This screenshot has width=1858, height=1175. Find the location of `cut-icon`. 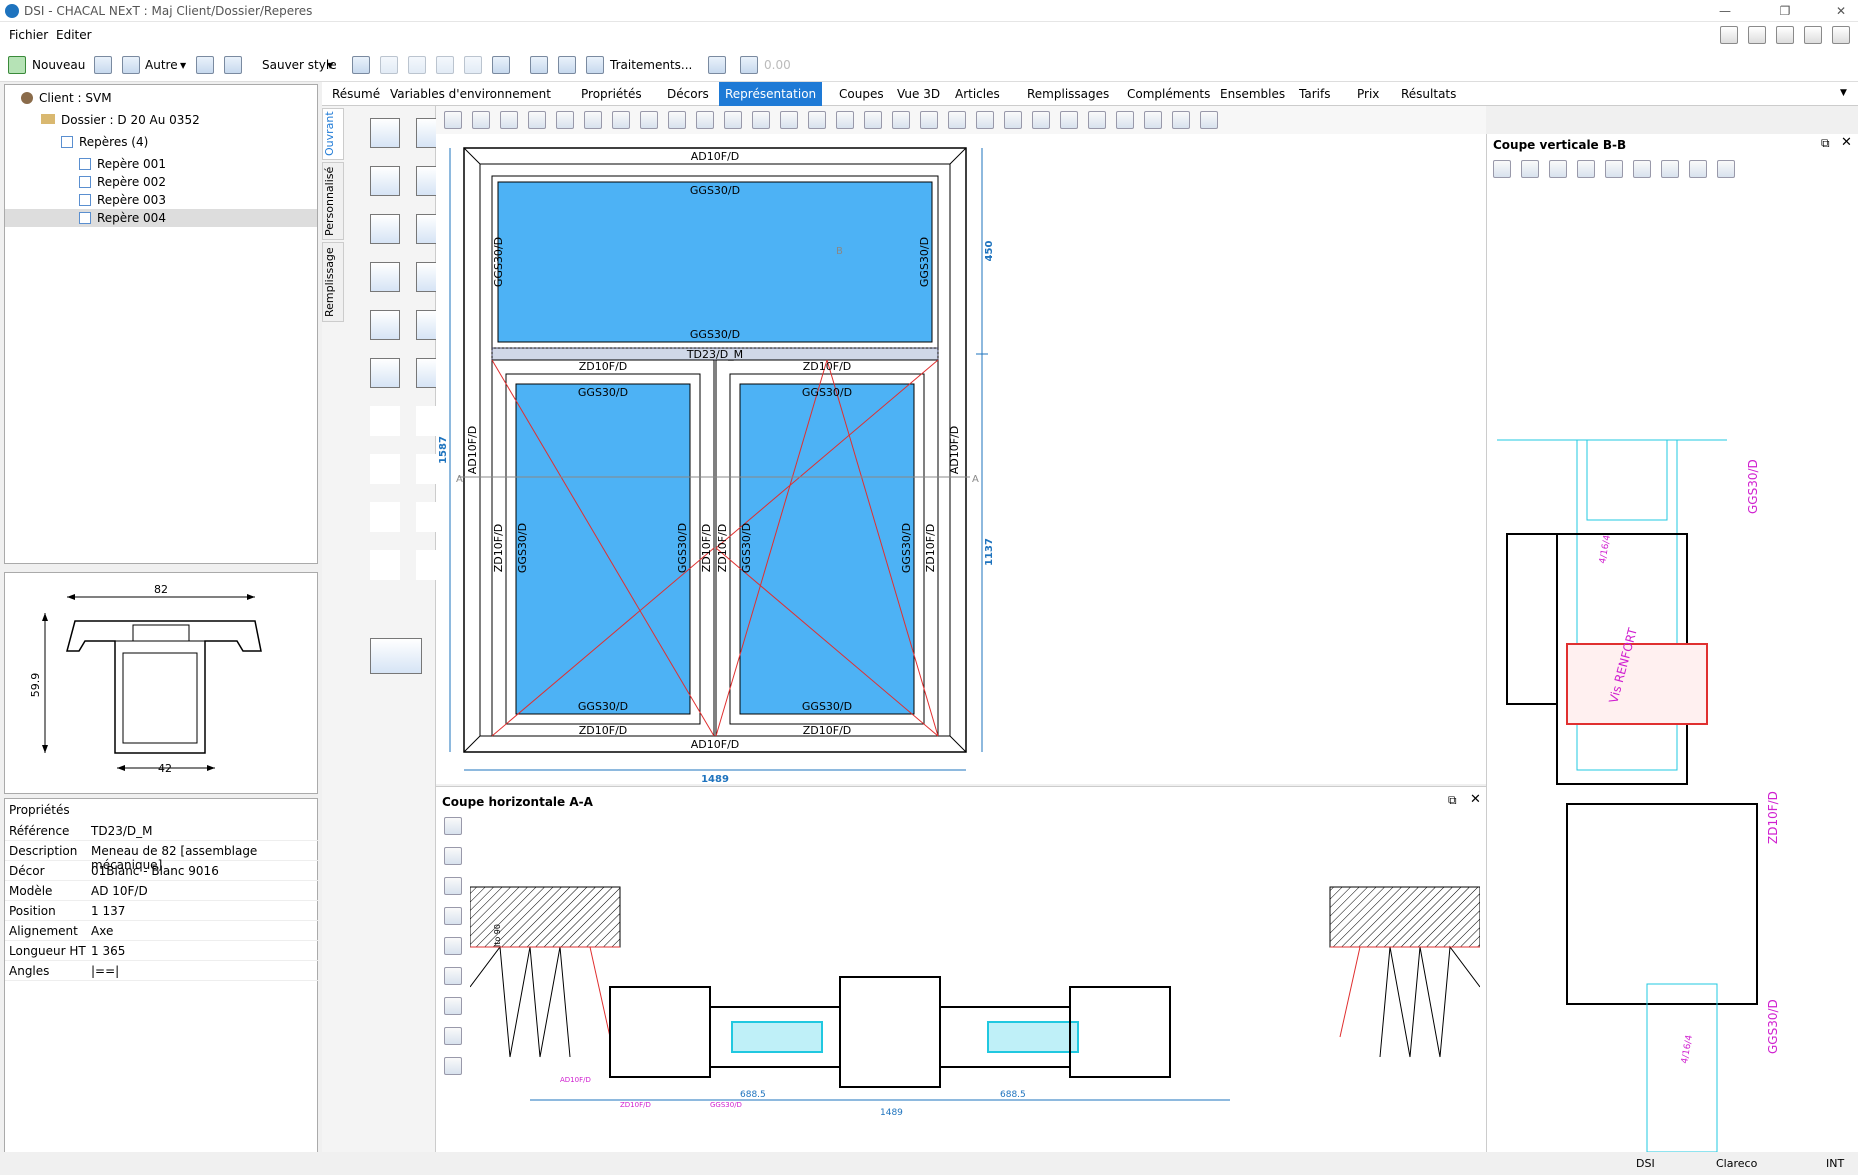

cut-icon is located at coordinates (445, 65).